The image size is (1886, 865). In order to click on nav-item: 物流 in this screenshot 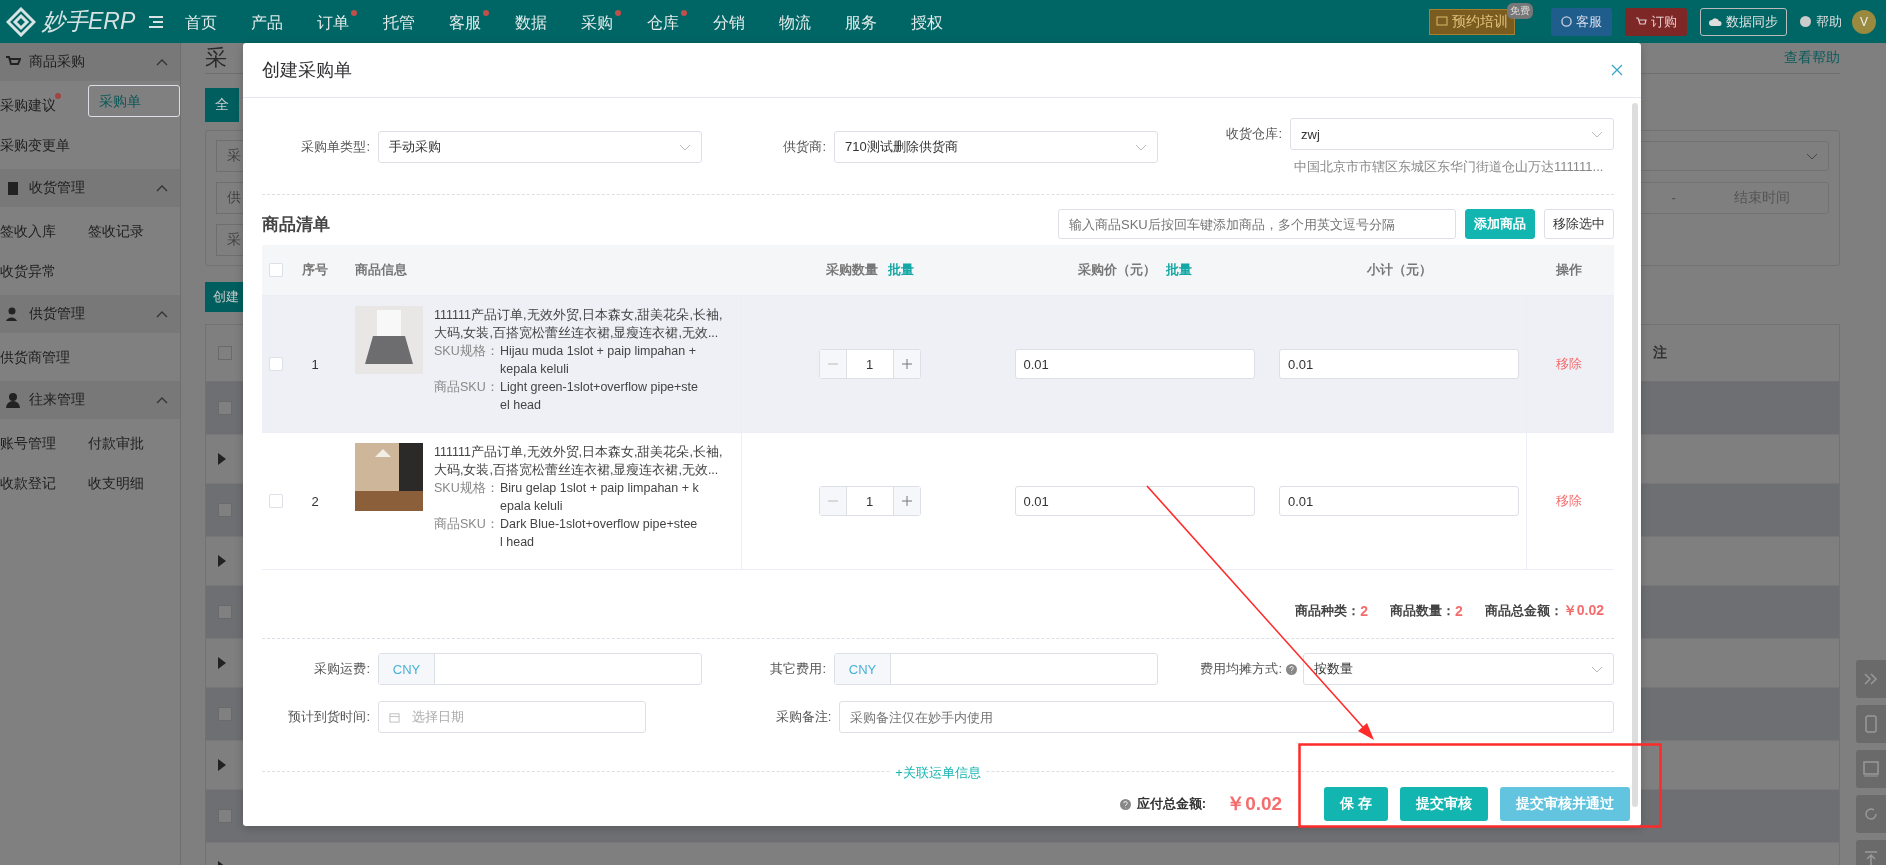, I will do `click(799, 21)`.